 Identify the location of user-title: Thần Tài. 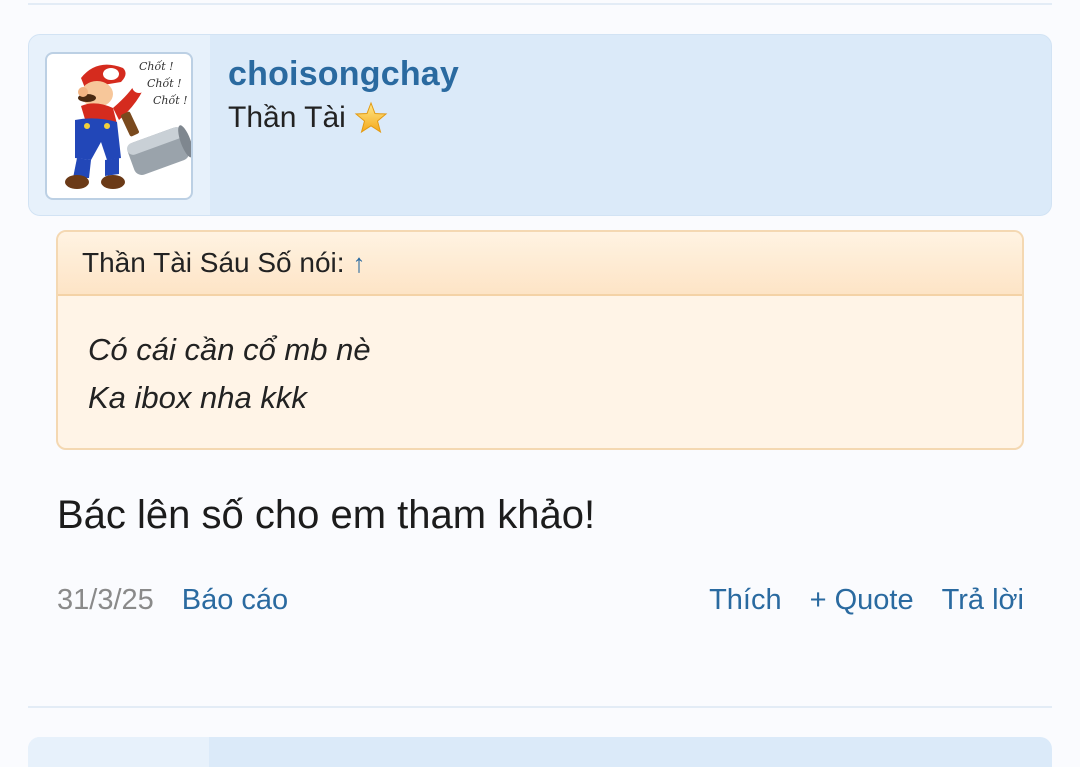
(287, 117).